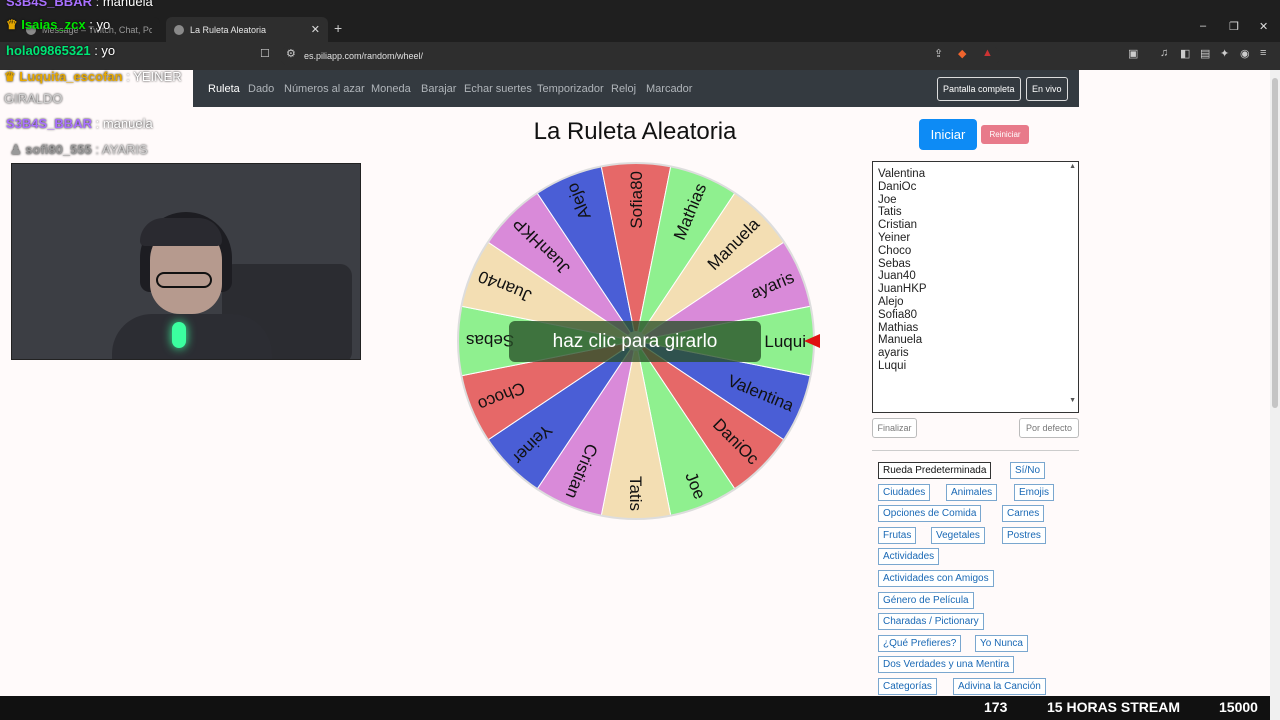  Describe the element at coordinates (669, 89) in the screenshot. I see `nav-marcador: Marcador` at that location.